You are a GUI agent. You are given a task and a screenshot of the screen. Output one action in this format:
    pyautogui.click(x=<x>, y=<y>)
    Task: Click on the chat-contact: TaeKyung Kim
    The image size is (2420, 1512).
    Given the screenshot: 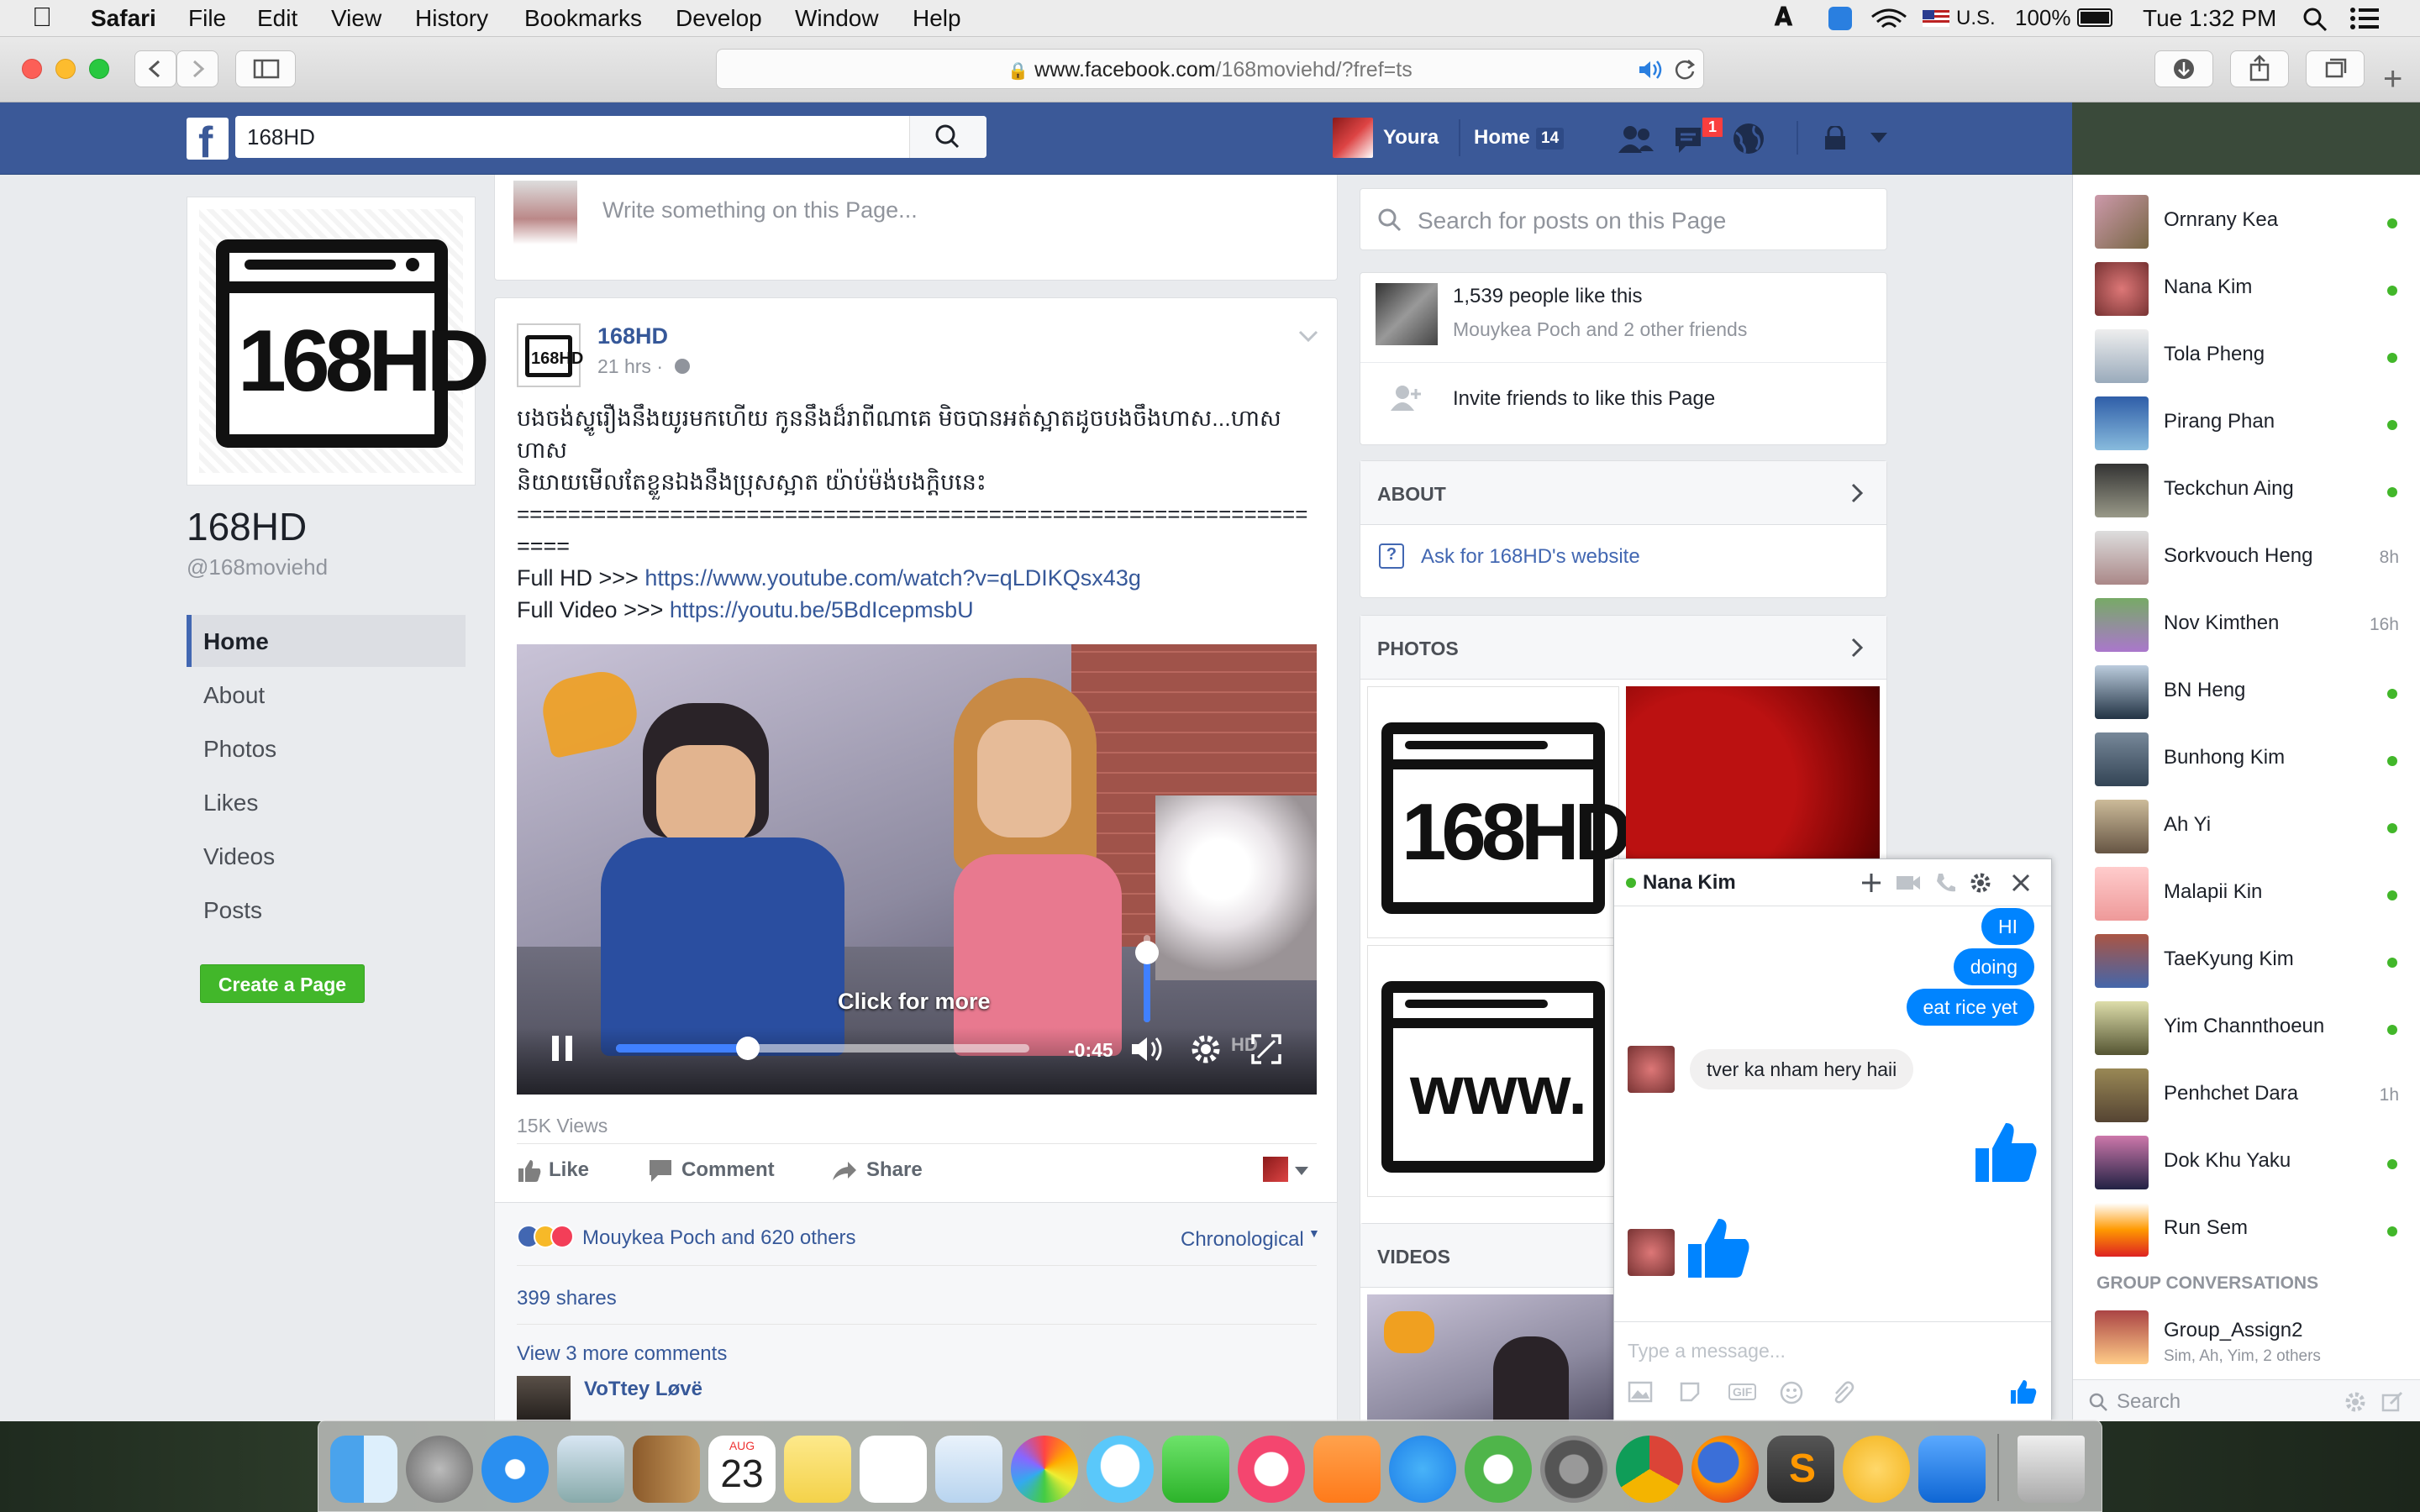 What is the action you would take?
    pyautogui.click(x=2246, y=957)
    